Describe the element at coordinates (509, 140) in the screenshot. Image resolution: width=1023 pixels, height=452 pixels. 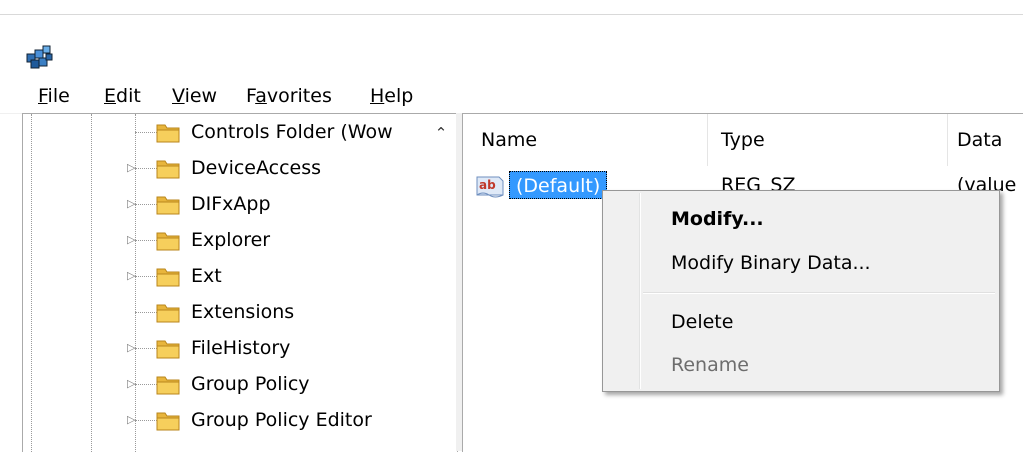
I see `column-header-name: Name` at that location.